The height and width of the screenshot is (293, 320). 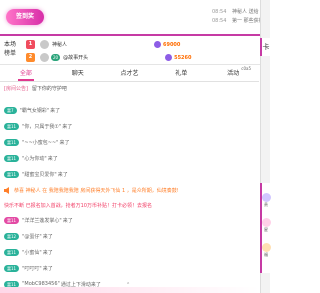 I want to click on promo-message: 快乐不断 已报名加入首战，抢者万10万币补贴！打卡必领！去报名, so click(x=78, y=205).